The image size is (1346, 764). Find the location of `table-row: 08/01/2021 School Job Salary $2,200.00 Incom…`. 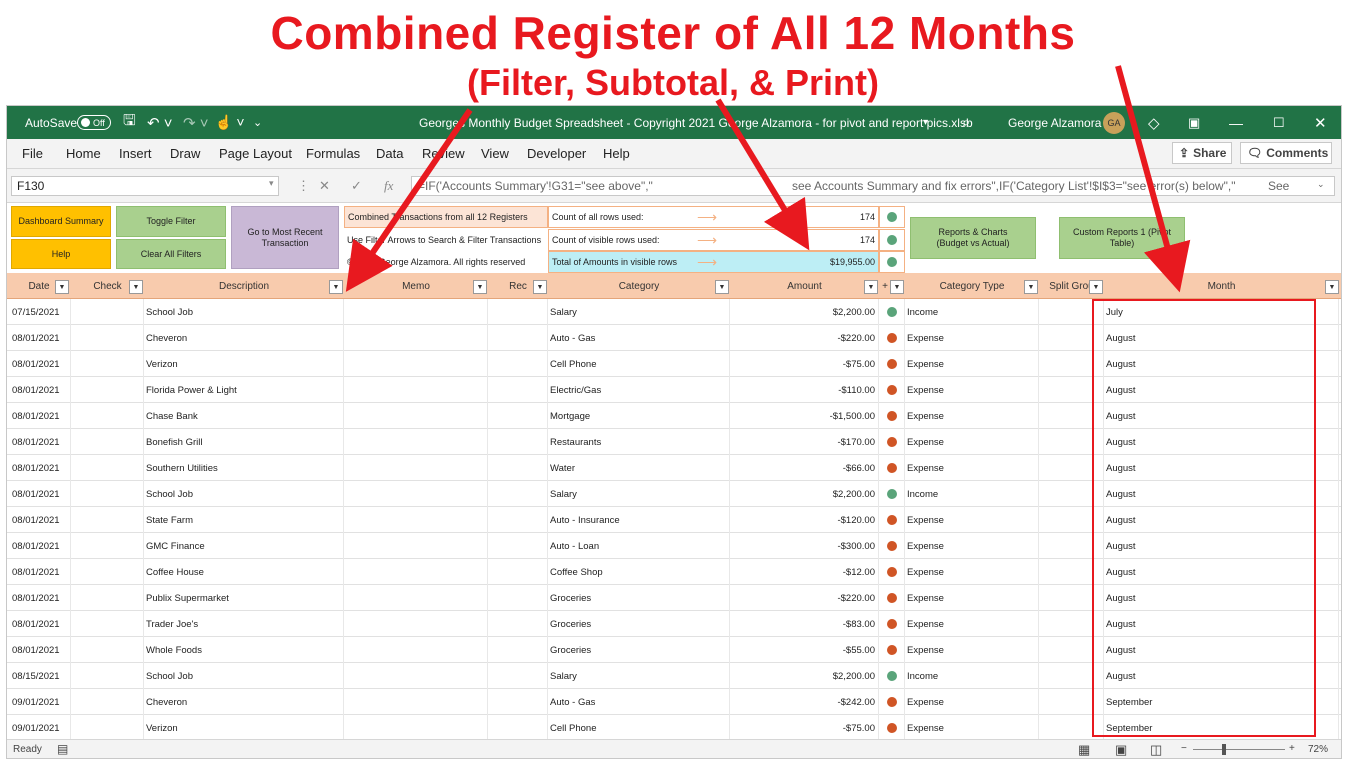

table-row: 08/01/2021 School Job Salary $2,200.00 Incom… is located at coordinates (674, 494).